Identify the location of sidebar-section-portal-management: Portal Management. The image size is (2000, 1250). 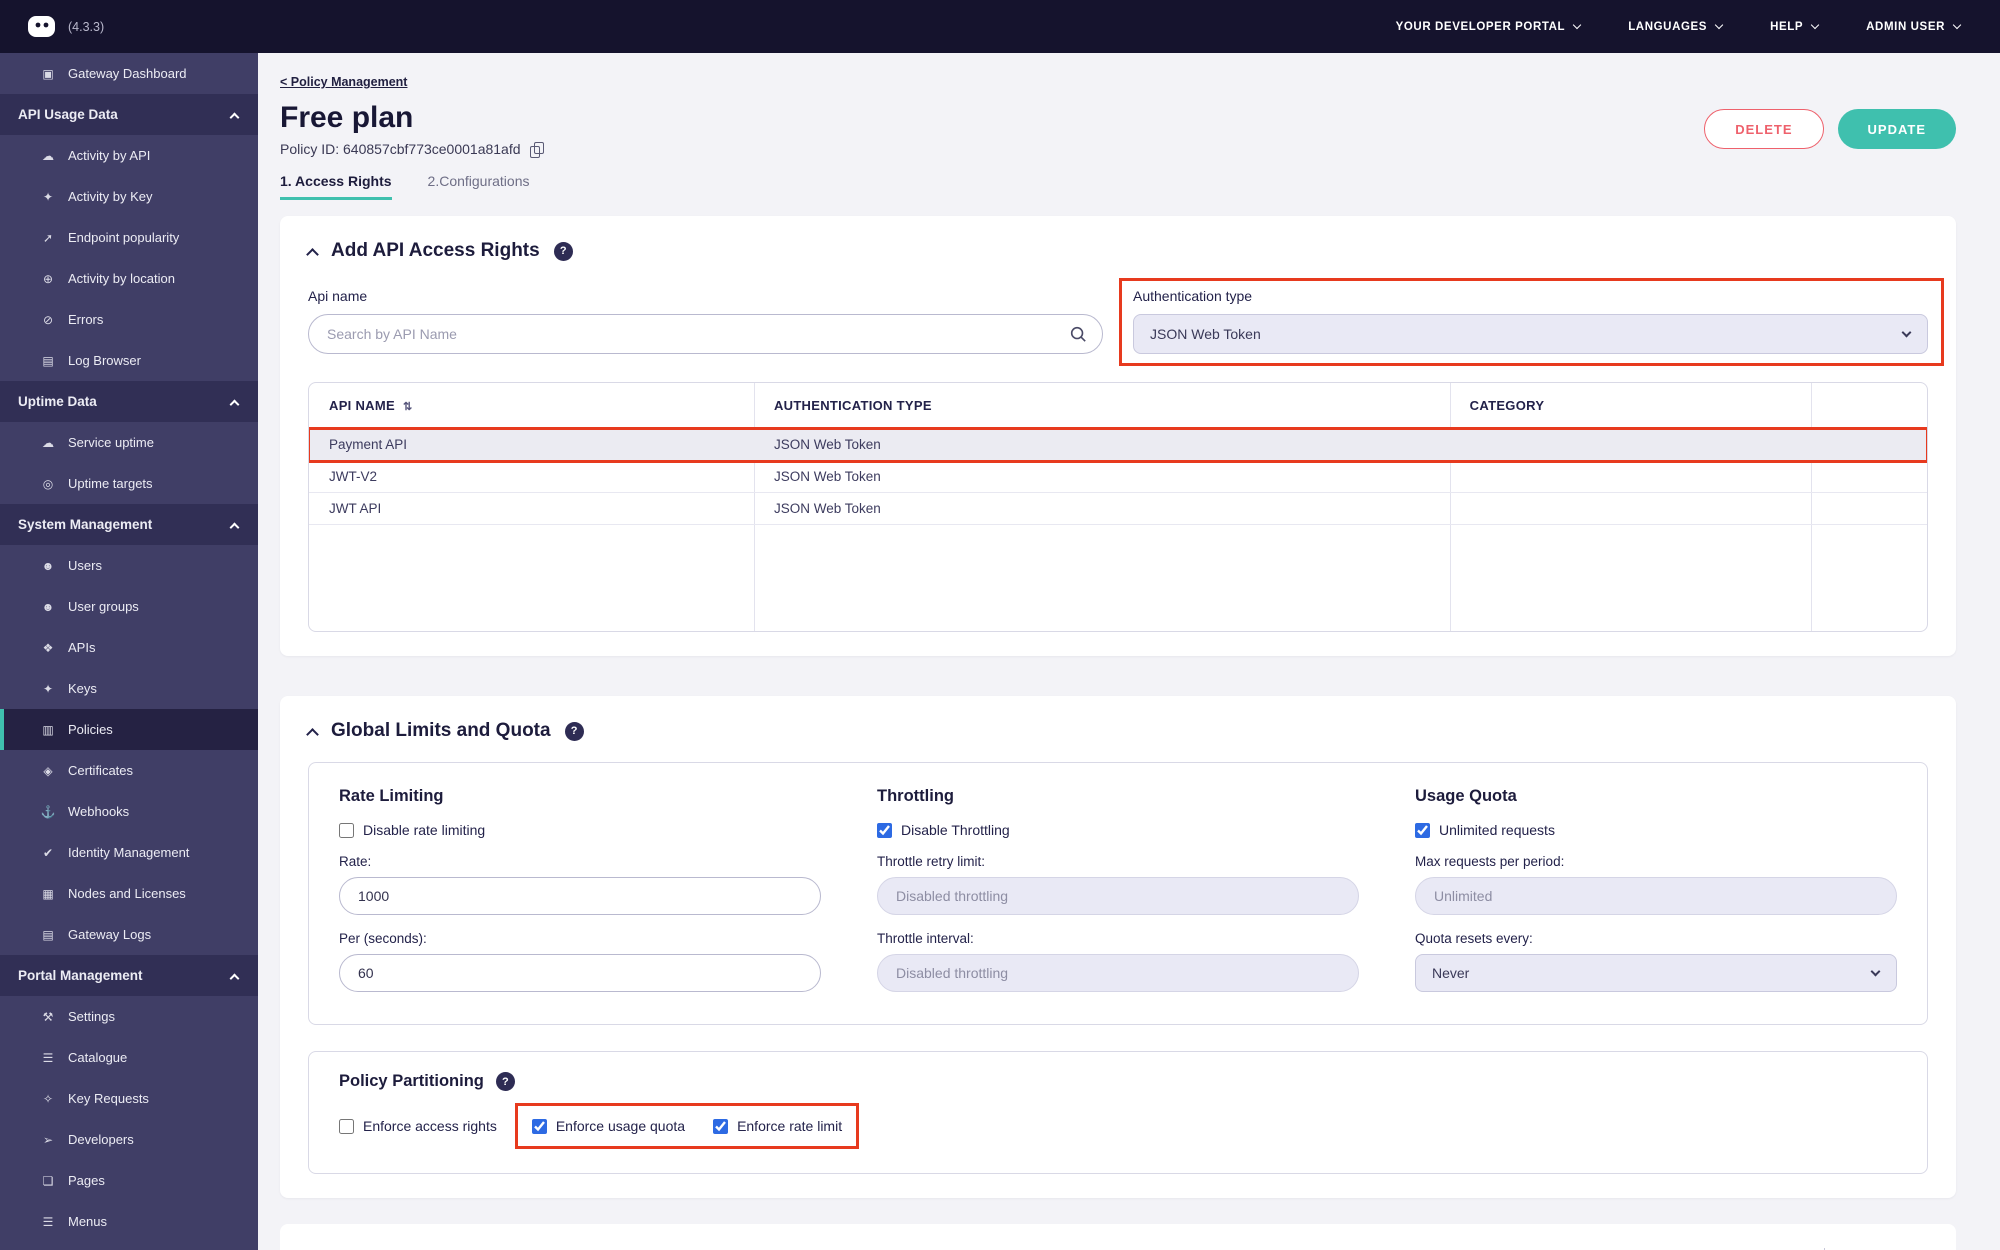
(129, 975).